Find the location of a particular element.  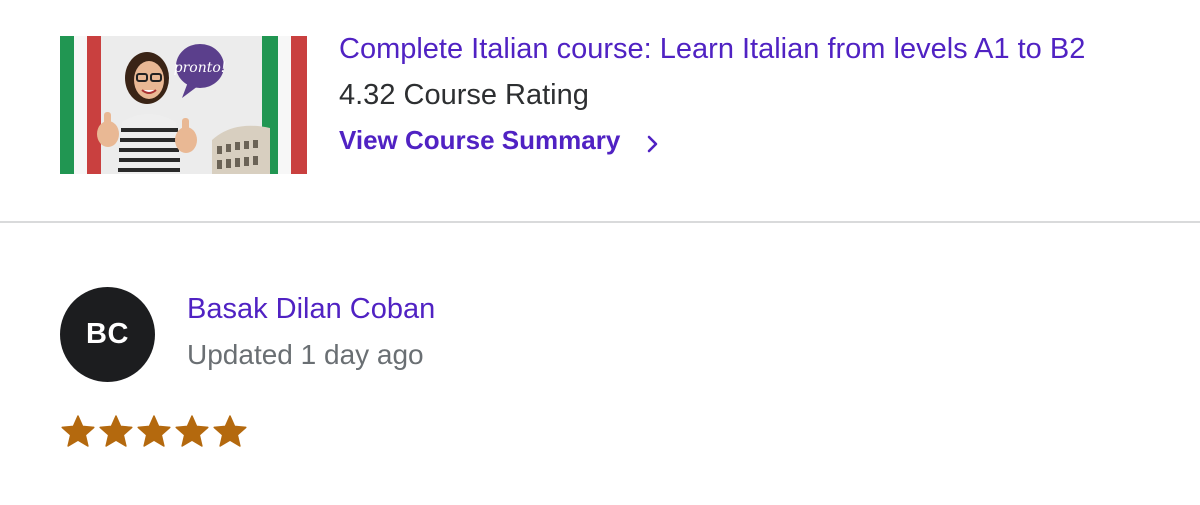

course-thumbnail-image: pronto! is located at coordinates (183, 105).